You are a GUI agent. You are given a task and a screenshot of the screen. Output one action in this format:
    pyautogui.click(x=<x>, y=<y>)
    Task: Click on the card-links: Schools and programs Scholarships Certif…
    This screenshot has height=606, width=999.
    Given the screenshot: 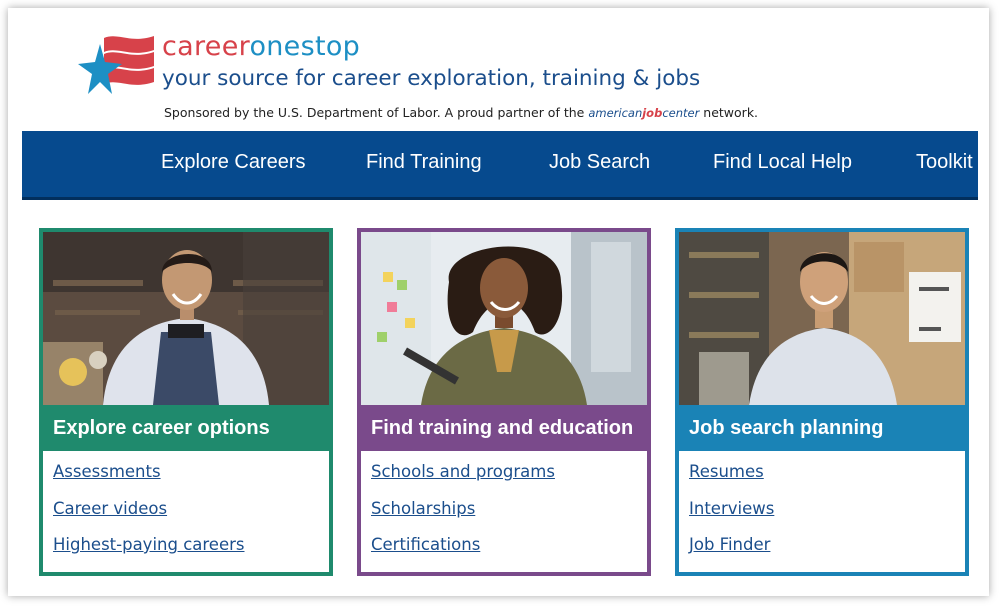 What is the action you would take?
    pyautogui.click(x=463, y=518)
    